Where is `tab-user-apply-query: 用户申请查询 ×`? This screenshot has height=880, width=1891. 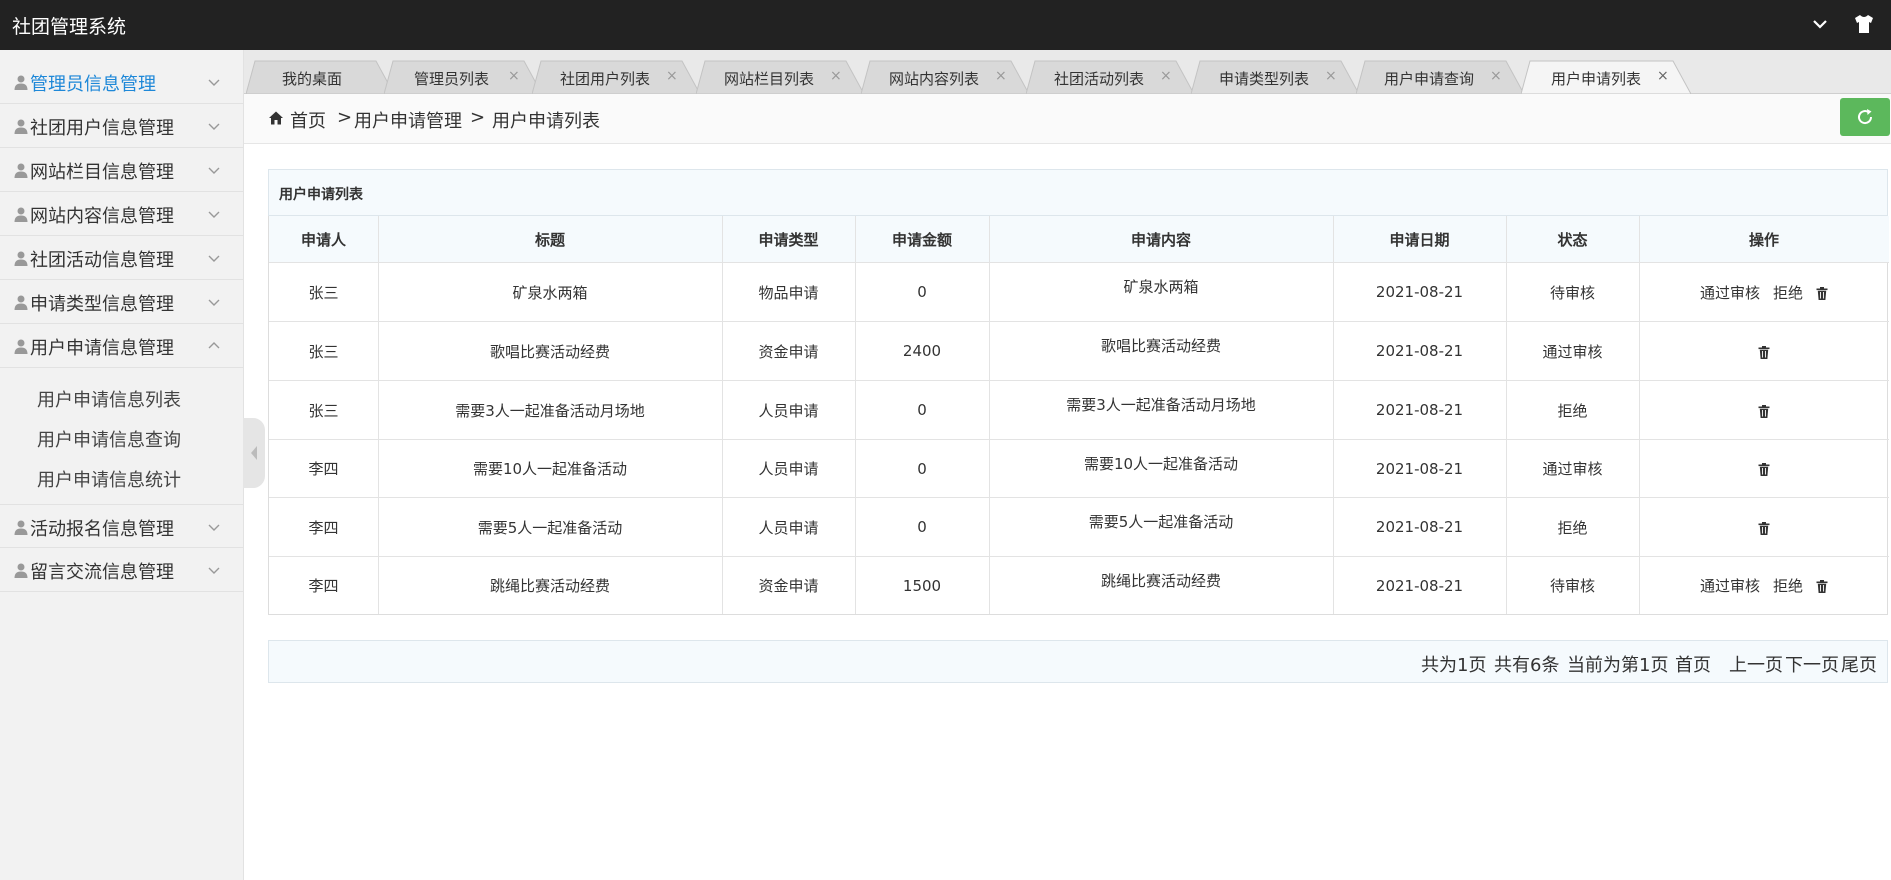
tab-user-apply-query: 用户申请查询 × is located at coordinates (1440, 77).